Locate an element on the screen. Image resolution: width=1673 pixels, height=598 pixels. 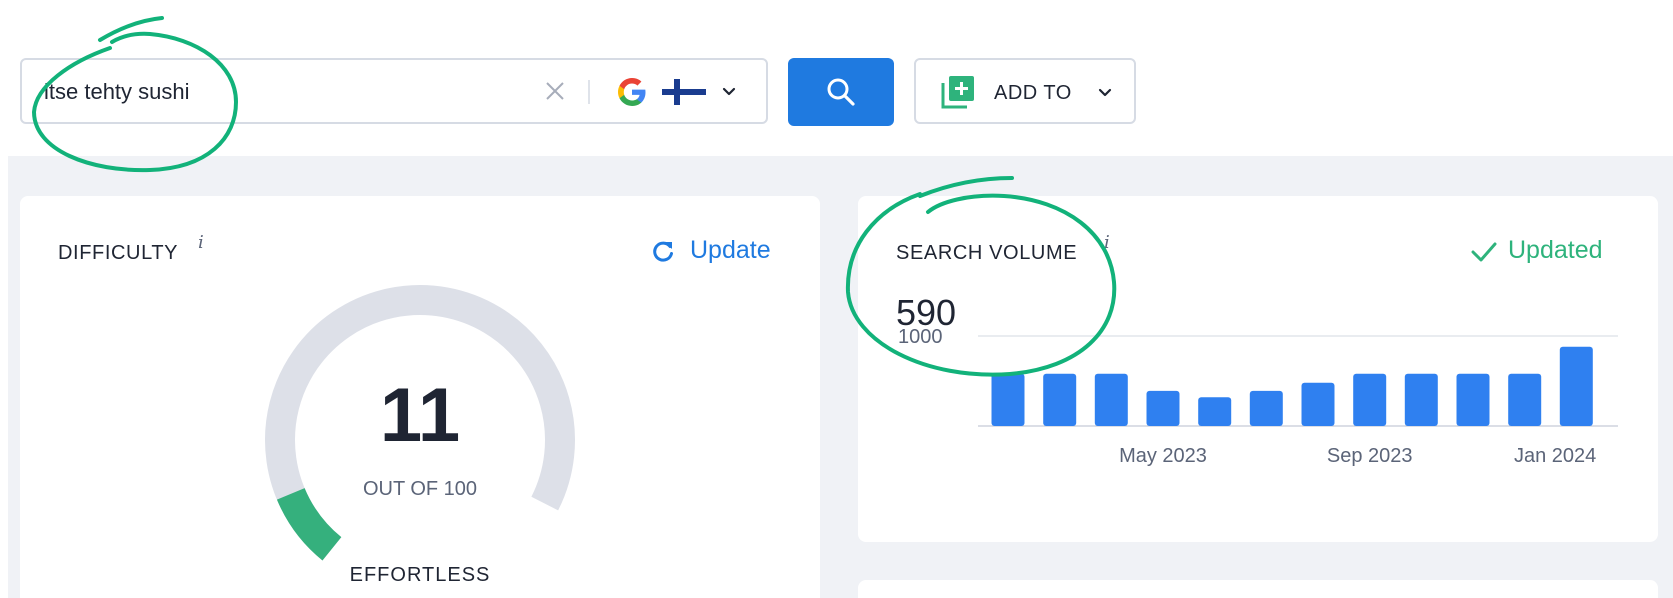
difficulty-gauge: 11 OUT OF 100 is located at coordinates (420, 425).